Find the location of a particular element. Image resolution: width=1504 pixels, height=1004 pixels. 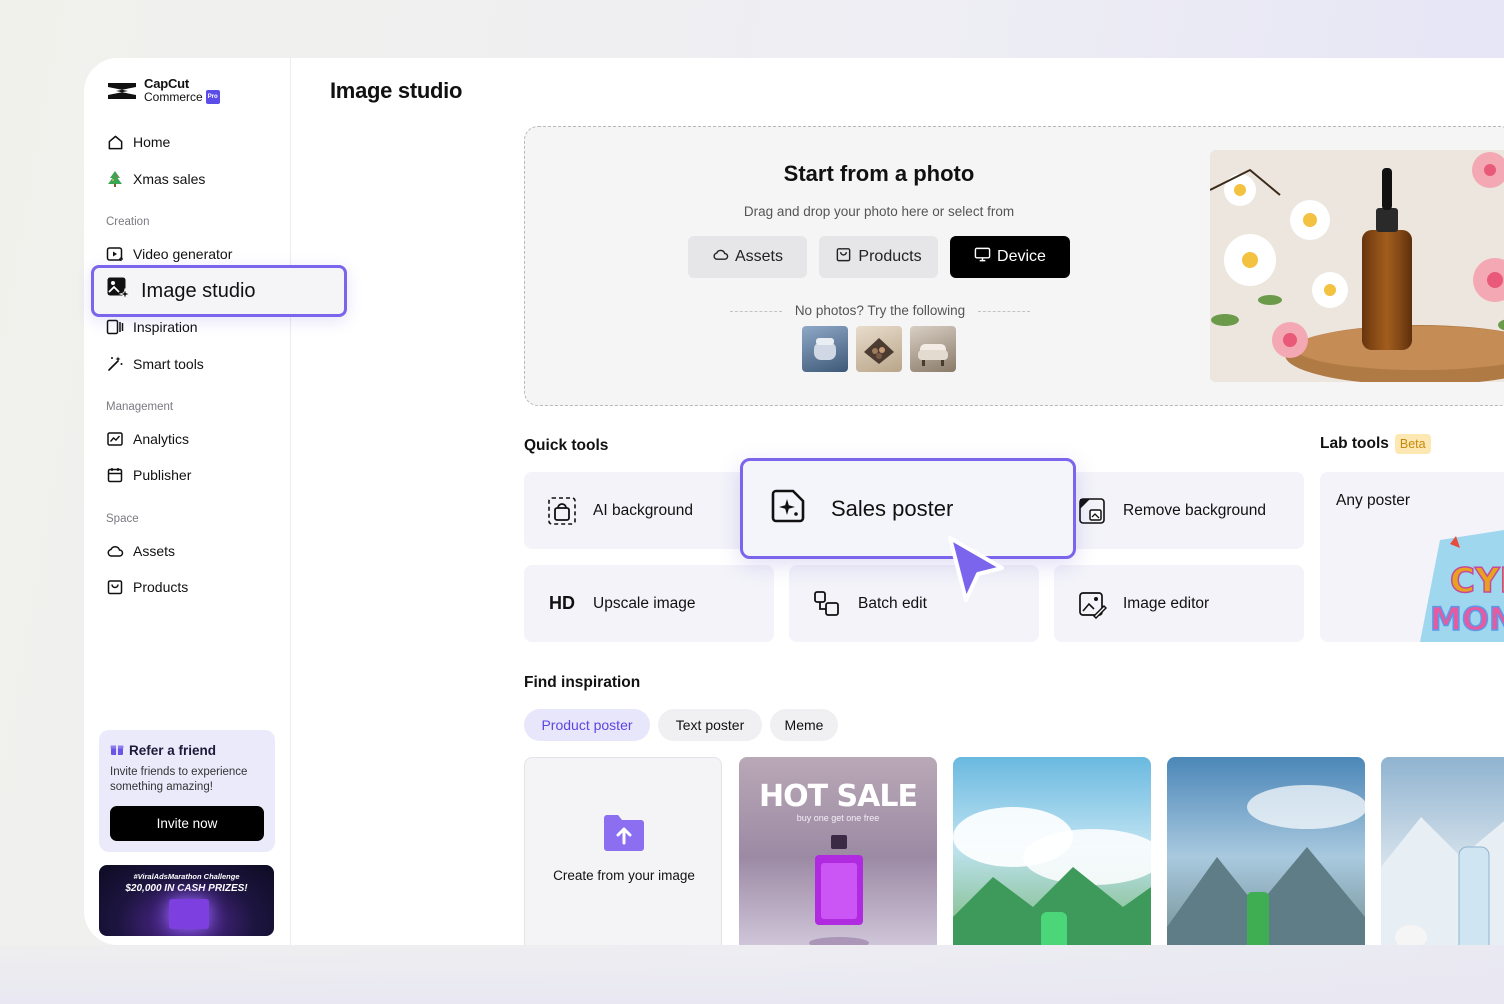

sample-product-photo is located at coordinates (1357, 266).